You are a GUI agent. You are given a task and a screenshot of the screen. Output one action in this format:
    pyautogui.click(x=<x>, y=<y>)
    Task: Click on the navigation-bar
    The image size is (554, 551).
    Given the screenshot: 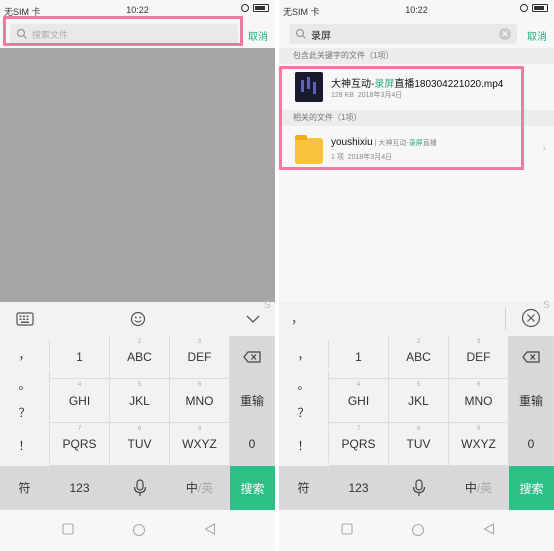 What is the action you would take?
    pyautogui.click(x=416, y=530)
    